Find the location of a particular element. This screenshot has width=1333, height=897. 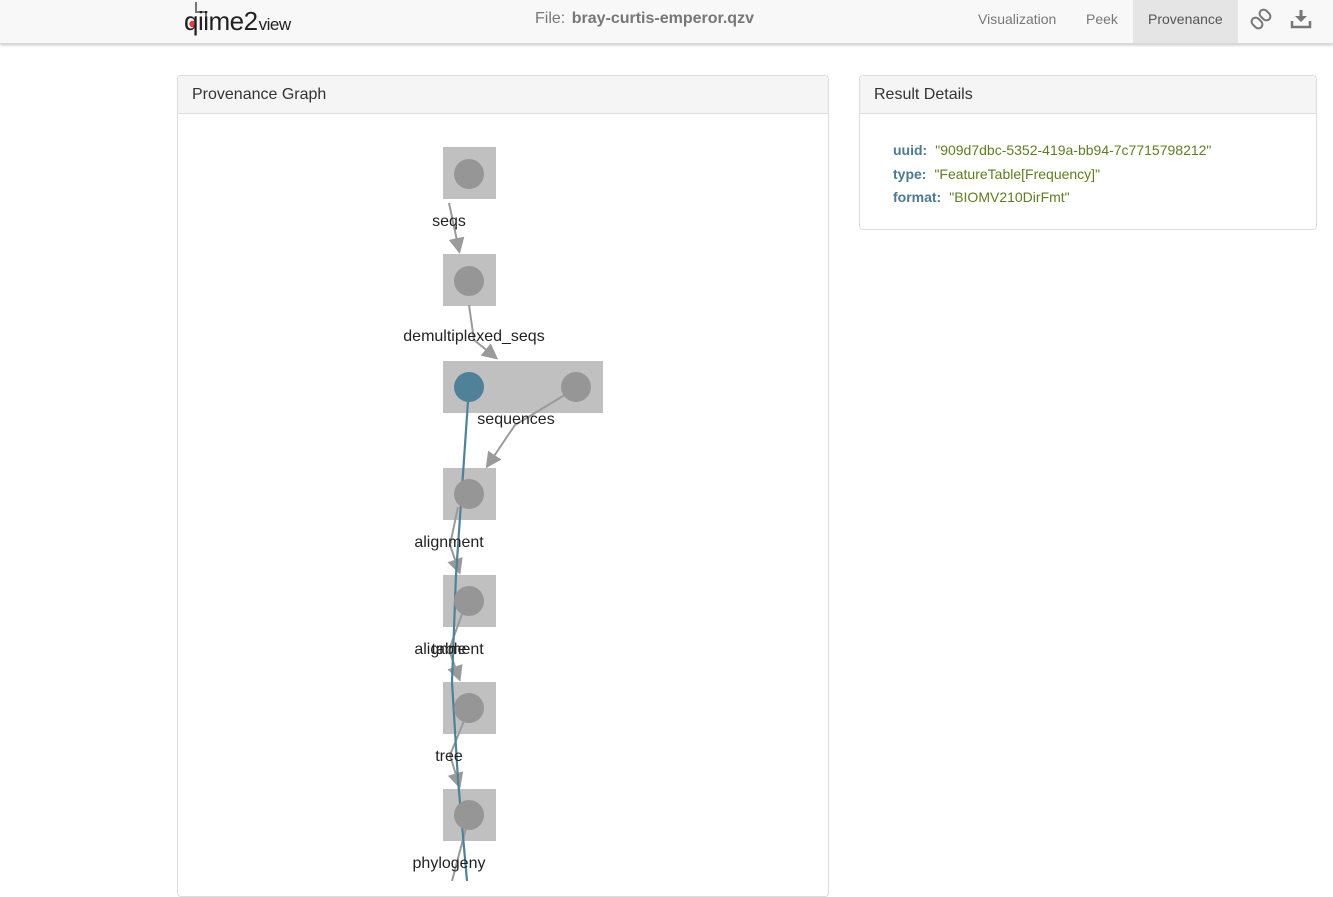

detail-row-type: type: "FeatureTable[Frequency]" is located at coordinates (996, 174).